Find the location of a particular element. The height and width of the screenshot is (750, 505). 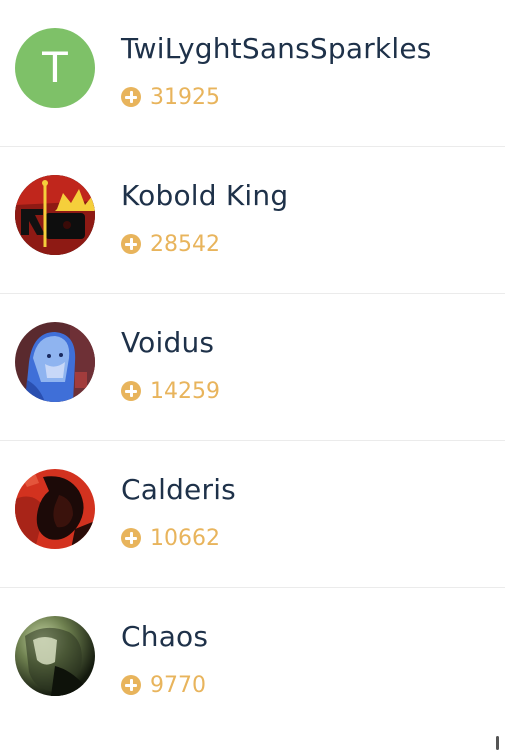

points-row: 14259 is located at coordinates (170, 391).